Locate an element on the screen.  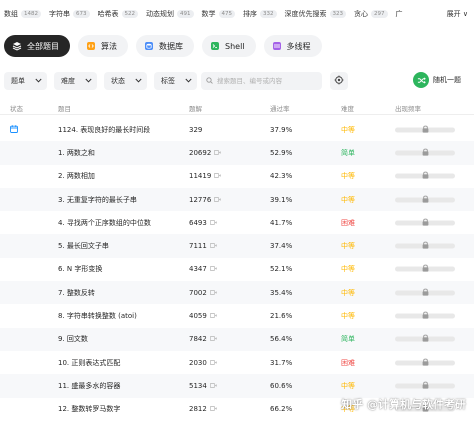
table-row: 1124. 表现良好的最长时间段 329 37.9% 中等 is located at coordinates (237, 129).